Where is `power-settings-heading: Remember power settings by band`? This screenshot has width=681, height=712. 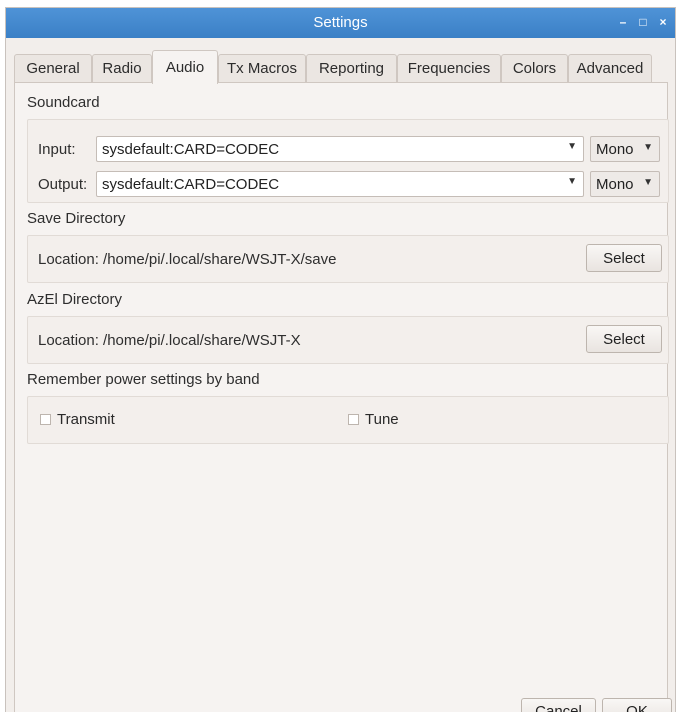
power-settings-heading: Remember power settings by band is located at coordinates (143, 379).